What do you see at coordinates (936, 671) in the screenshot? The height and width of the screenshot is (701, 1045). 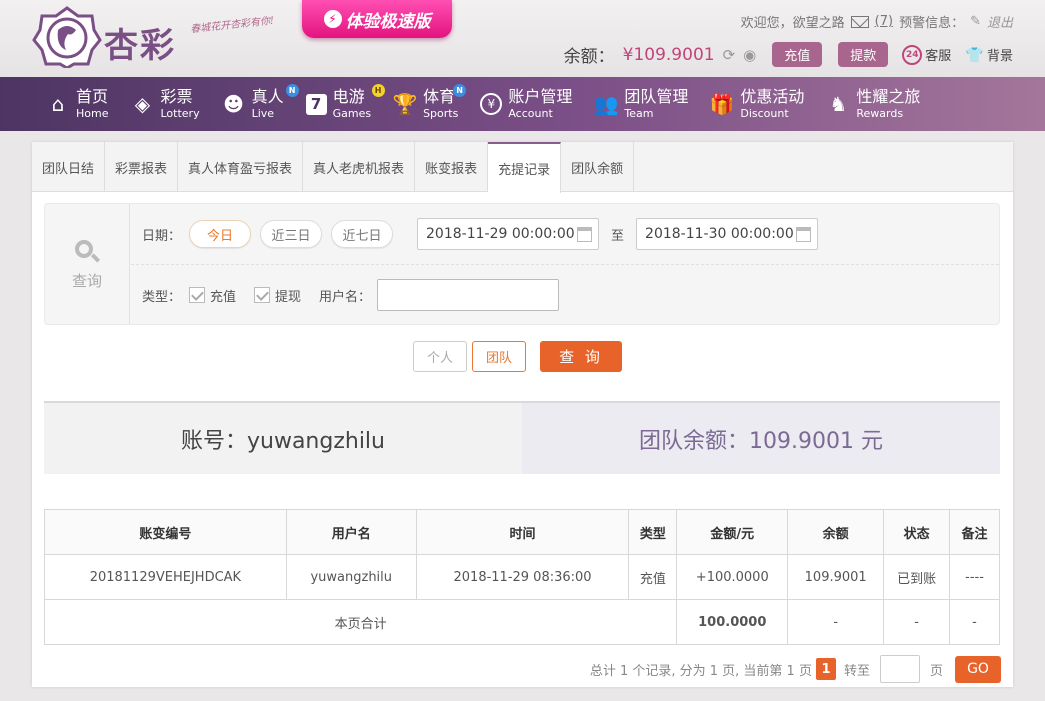 I see `page-label: 页` at bounding box center [936, 671].